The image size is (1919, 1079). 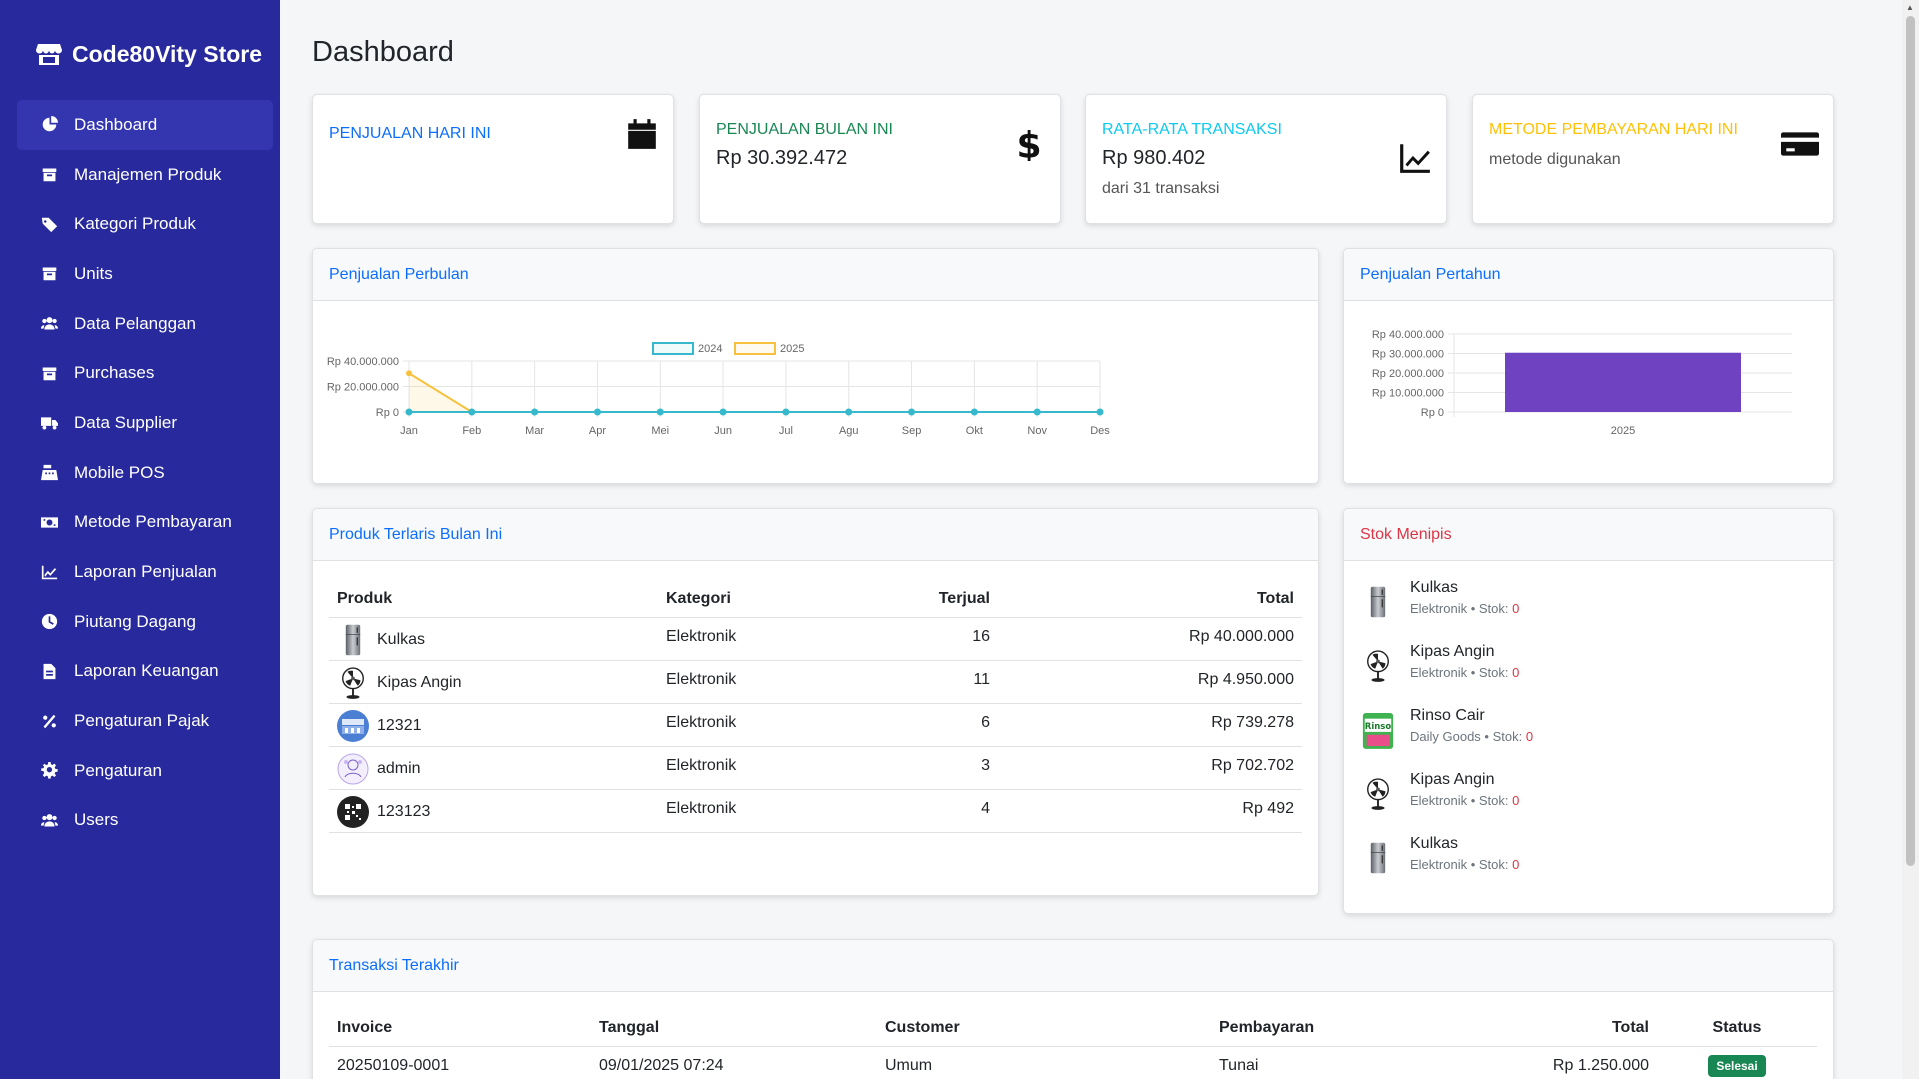 I want to click on gear-icon, so click(x=49, y=771).